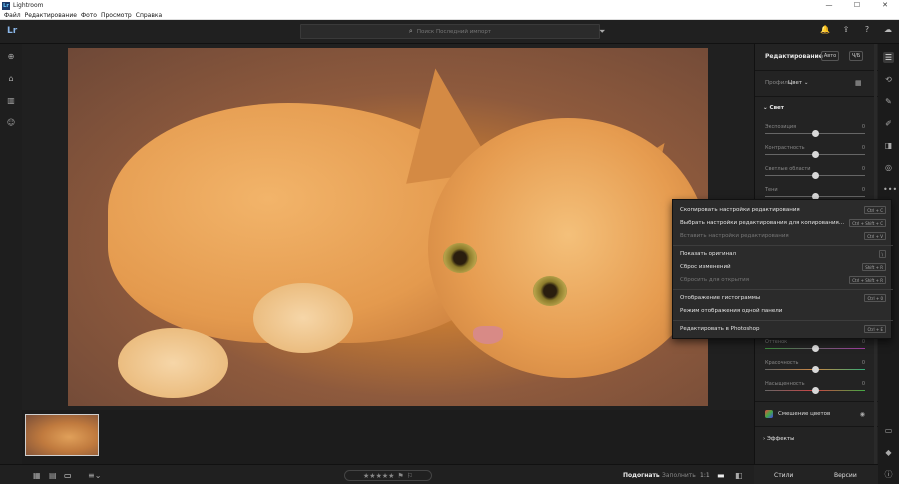 Image resolution: width=899 pixels, height=484 pixels. I want to click on sort-icon: ≡⌄, so click(94, 475).